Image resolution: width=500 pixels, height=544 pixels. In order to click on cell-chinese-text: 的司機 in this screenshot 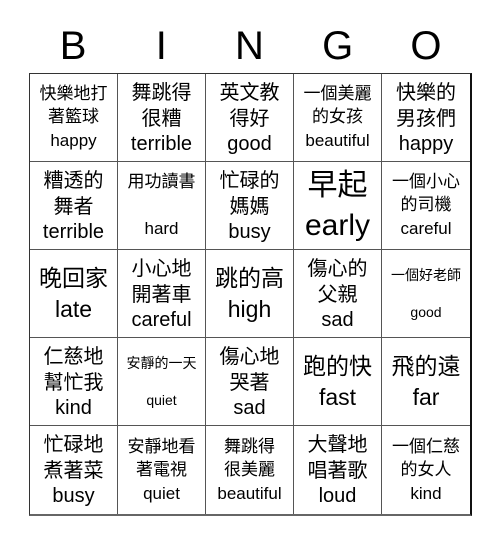, I will do `click(426, 205)`.